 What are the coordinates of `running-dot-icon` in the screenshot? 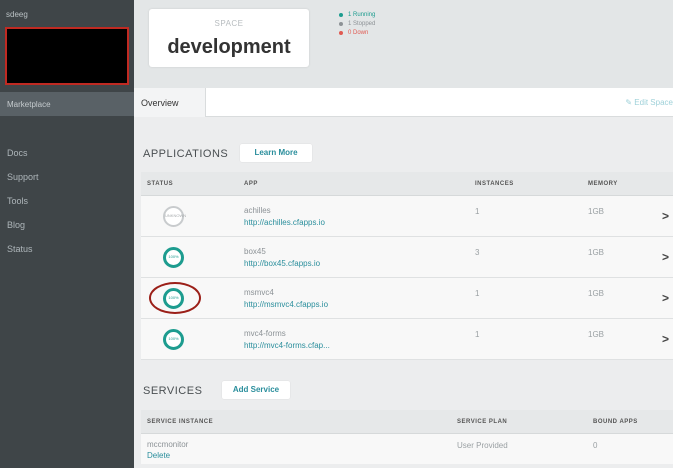 It's located at (341, 14).